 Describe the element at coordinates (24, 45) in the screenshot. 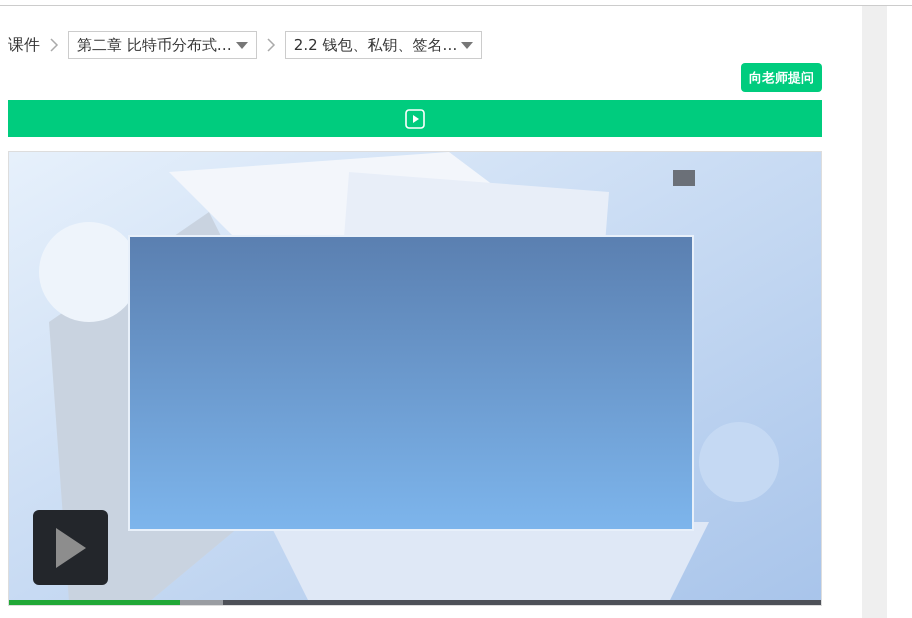

I see `breadcrumb-link: 课件` at that location.